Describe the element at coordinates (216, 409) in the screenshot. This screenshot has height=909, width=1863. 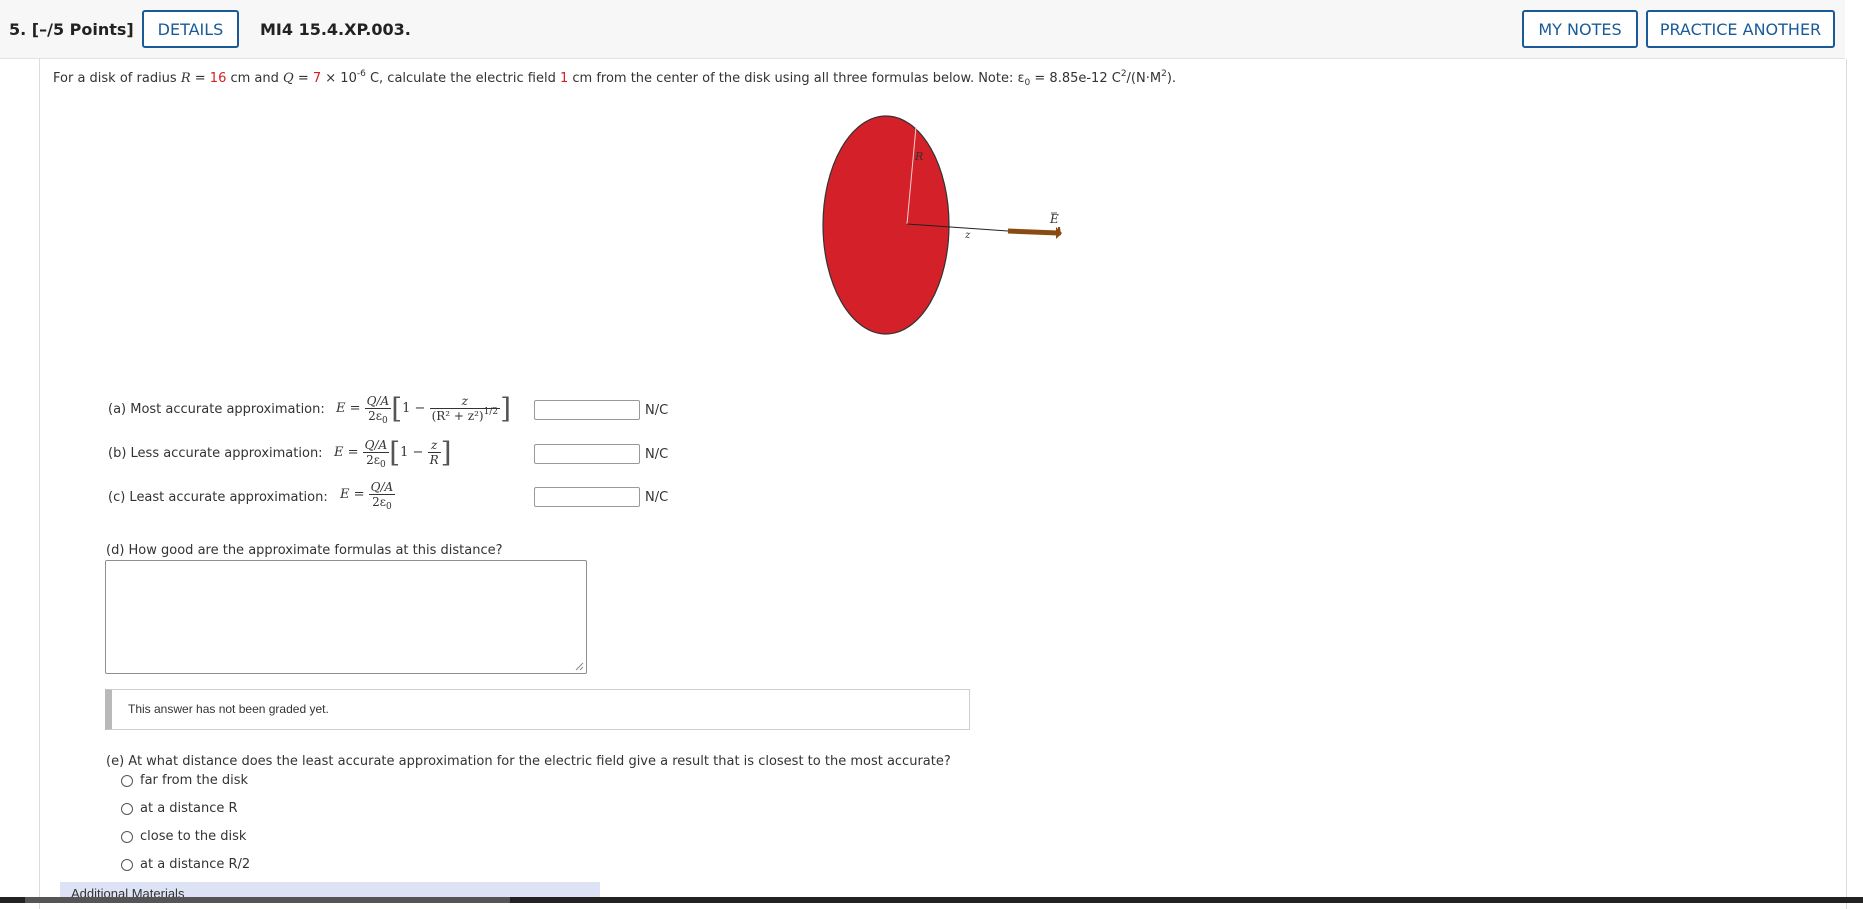
I see `part-a-label: (a) Most accurate approximation:` at that location.